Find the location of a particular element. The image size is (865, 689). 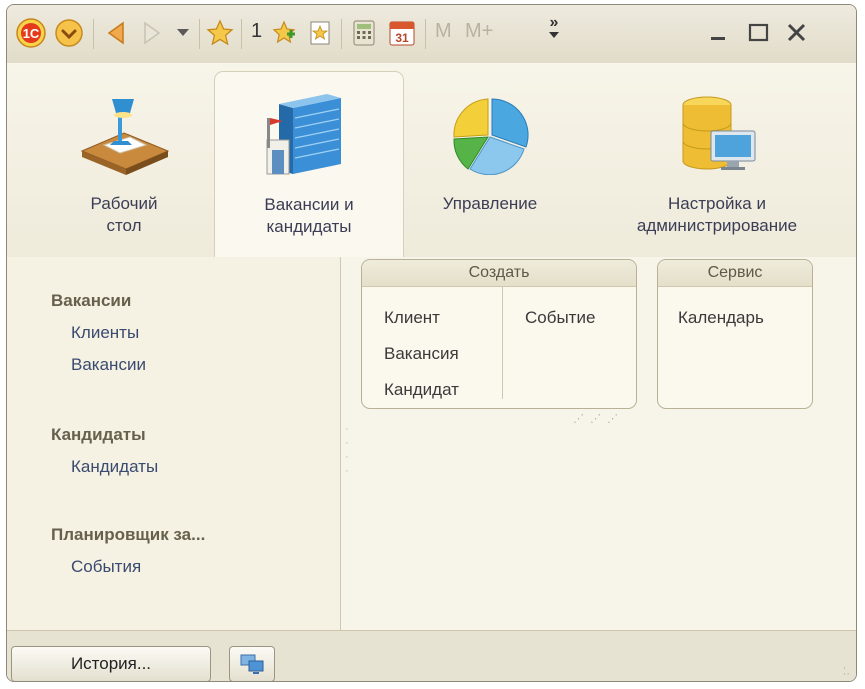

section-desktop: Рабочий стол is located at coordinates (124, 160).